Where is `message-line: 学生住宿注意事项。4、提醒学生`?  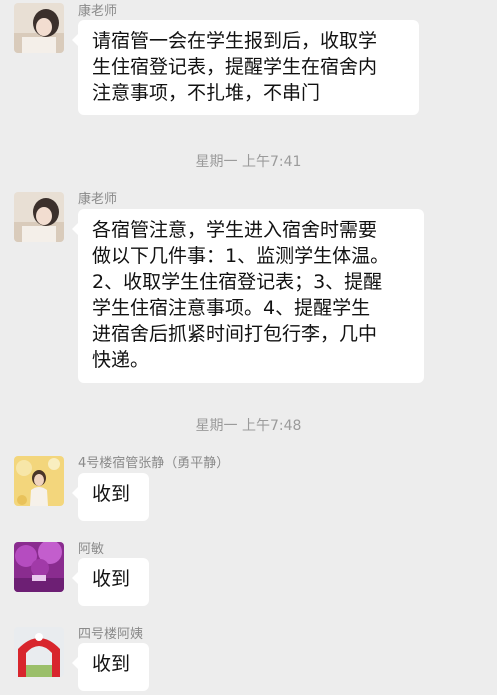
message-line: 学生住宿注意事项。4、提醒学生 is located at coordinates (231, 308).